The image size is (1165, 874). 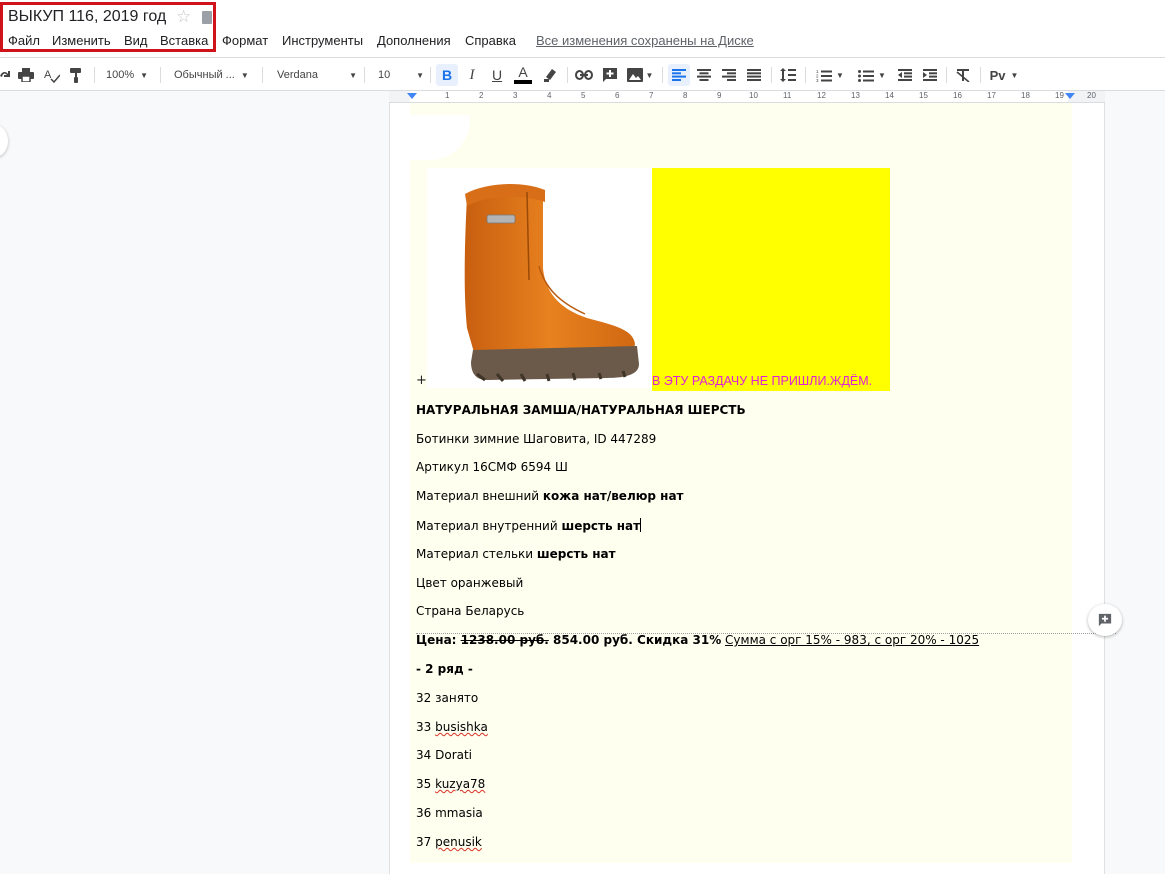 I want to click on increase-indent-icon, so click(x=930, y=75).